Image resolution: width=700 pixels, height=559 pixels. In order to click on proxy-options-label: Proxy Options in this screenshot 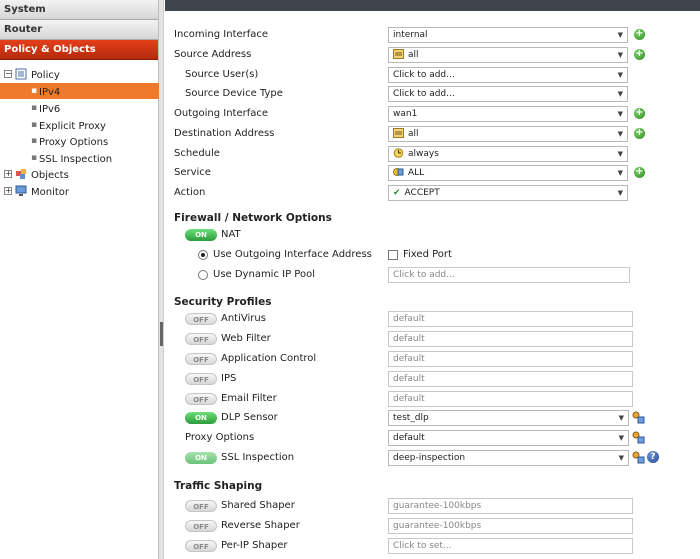, I will do `click(220, 437)`.